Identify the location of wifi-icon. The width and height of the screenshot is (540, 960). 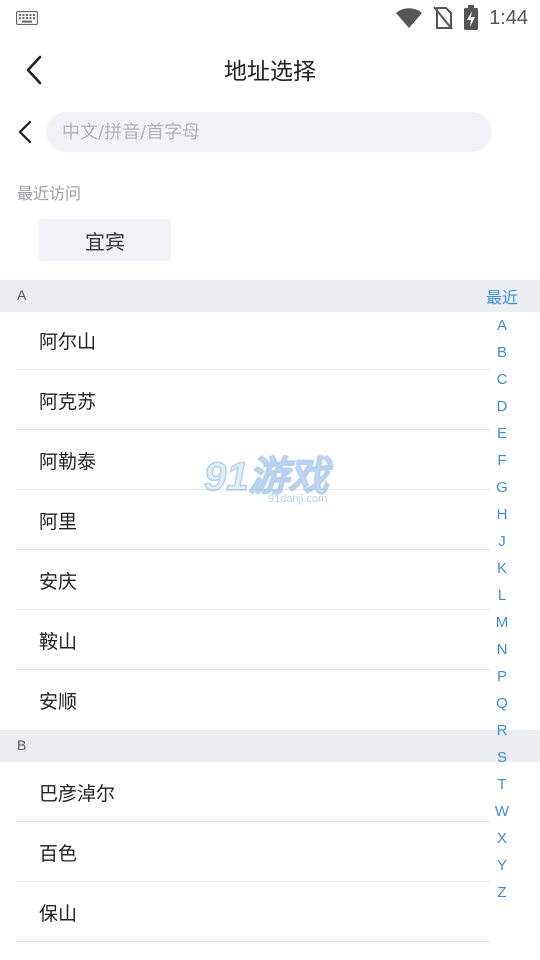
(409, 18).